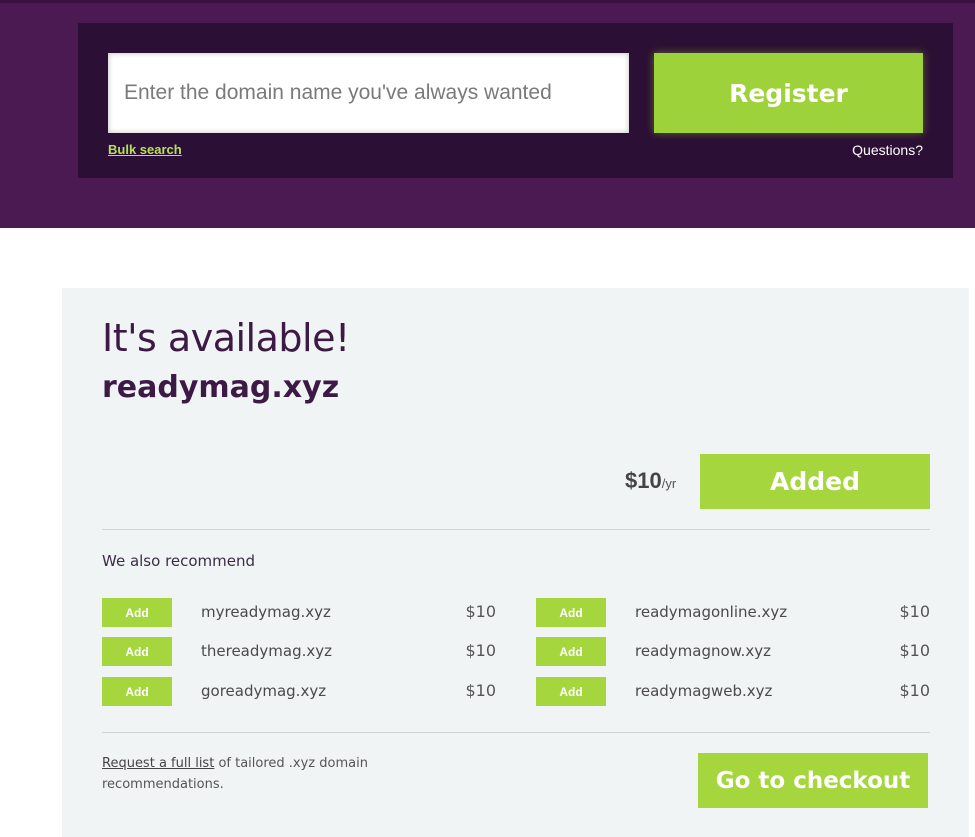 This screenshot has height=837, width=975. I want to click on recommended-domain: myreadymag.xyz, so click(266, 612).